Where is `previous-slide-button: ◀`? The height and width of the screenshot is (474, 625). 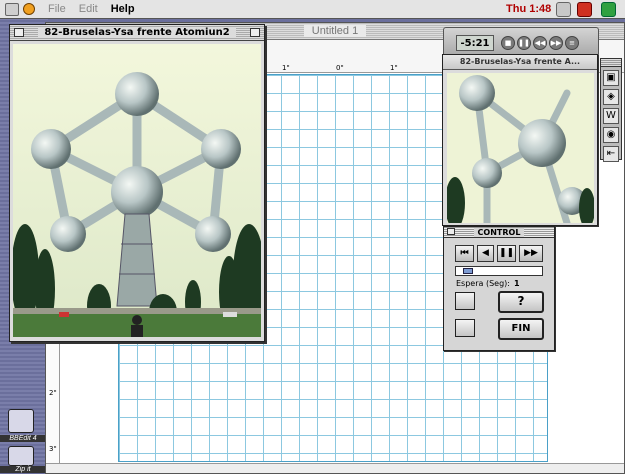
previous-slide-button: ◀ is located at coordinates (485, 253).